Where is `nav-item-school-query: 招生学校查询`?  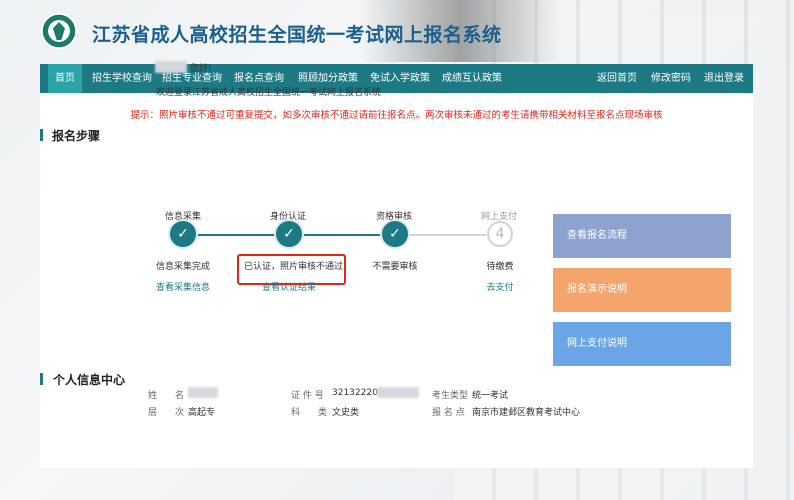 nav-item-school-query: 招生学校查询 is located at coordinates (122, 78).